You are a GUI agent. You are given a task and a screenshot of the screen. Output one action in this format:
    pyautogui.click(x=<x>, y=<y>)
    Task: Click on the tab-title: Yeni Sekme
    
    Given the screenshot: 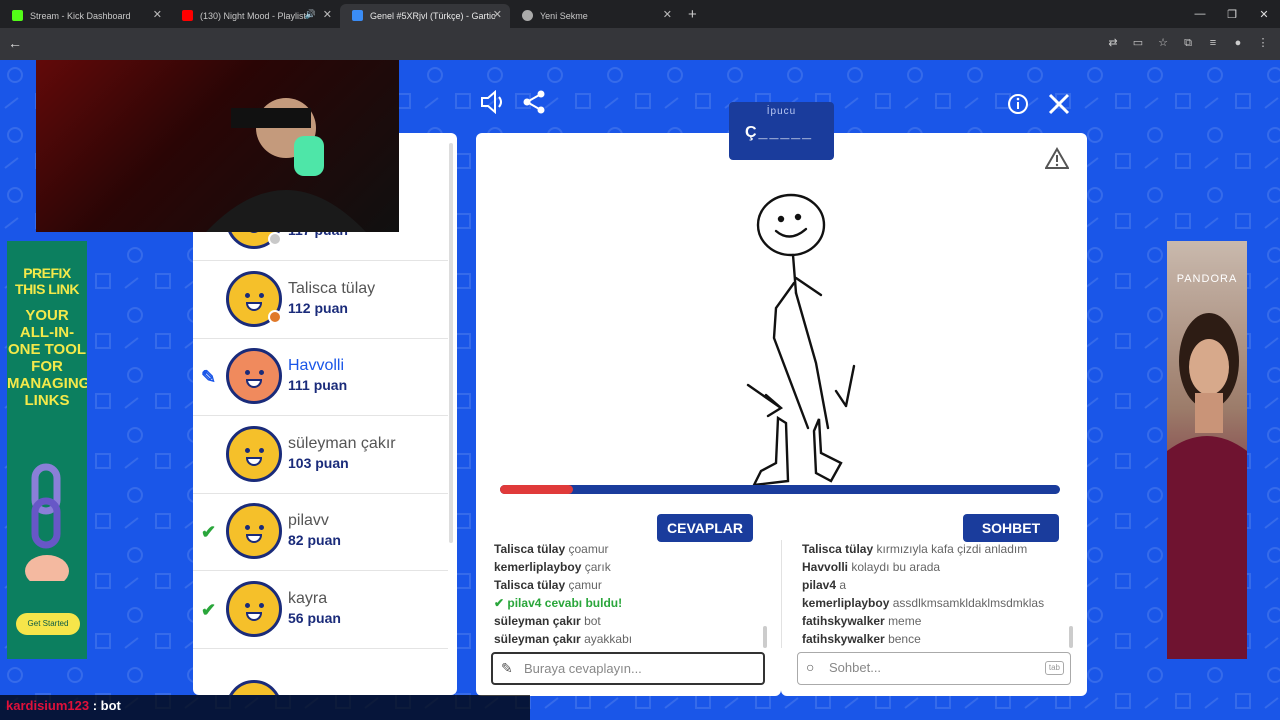 What is the action you would take?
    pyautogui.click(x=564, y=16)
    